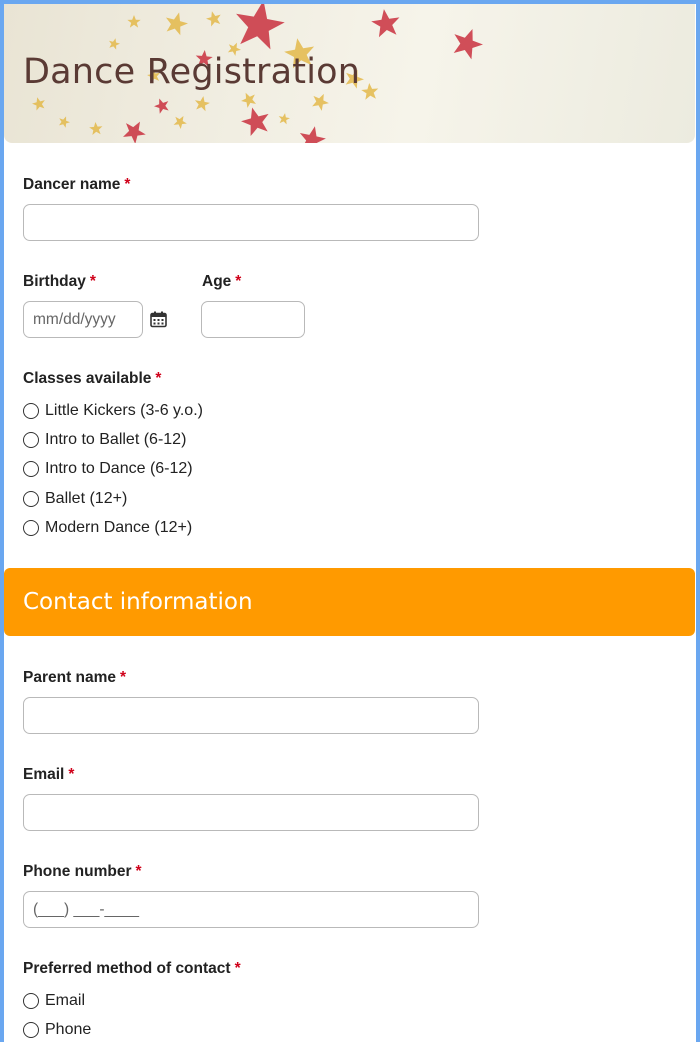 The height and width of the screenshot is (1042, 700). I want to click on contact-method-label-text: Preferred method of contact, so click(127, 968).